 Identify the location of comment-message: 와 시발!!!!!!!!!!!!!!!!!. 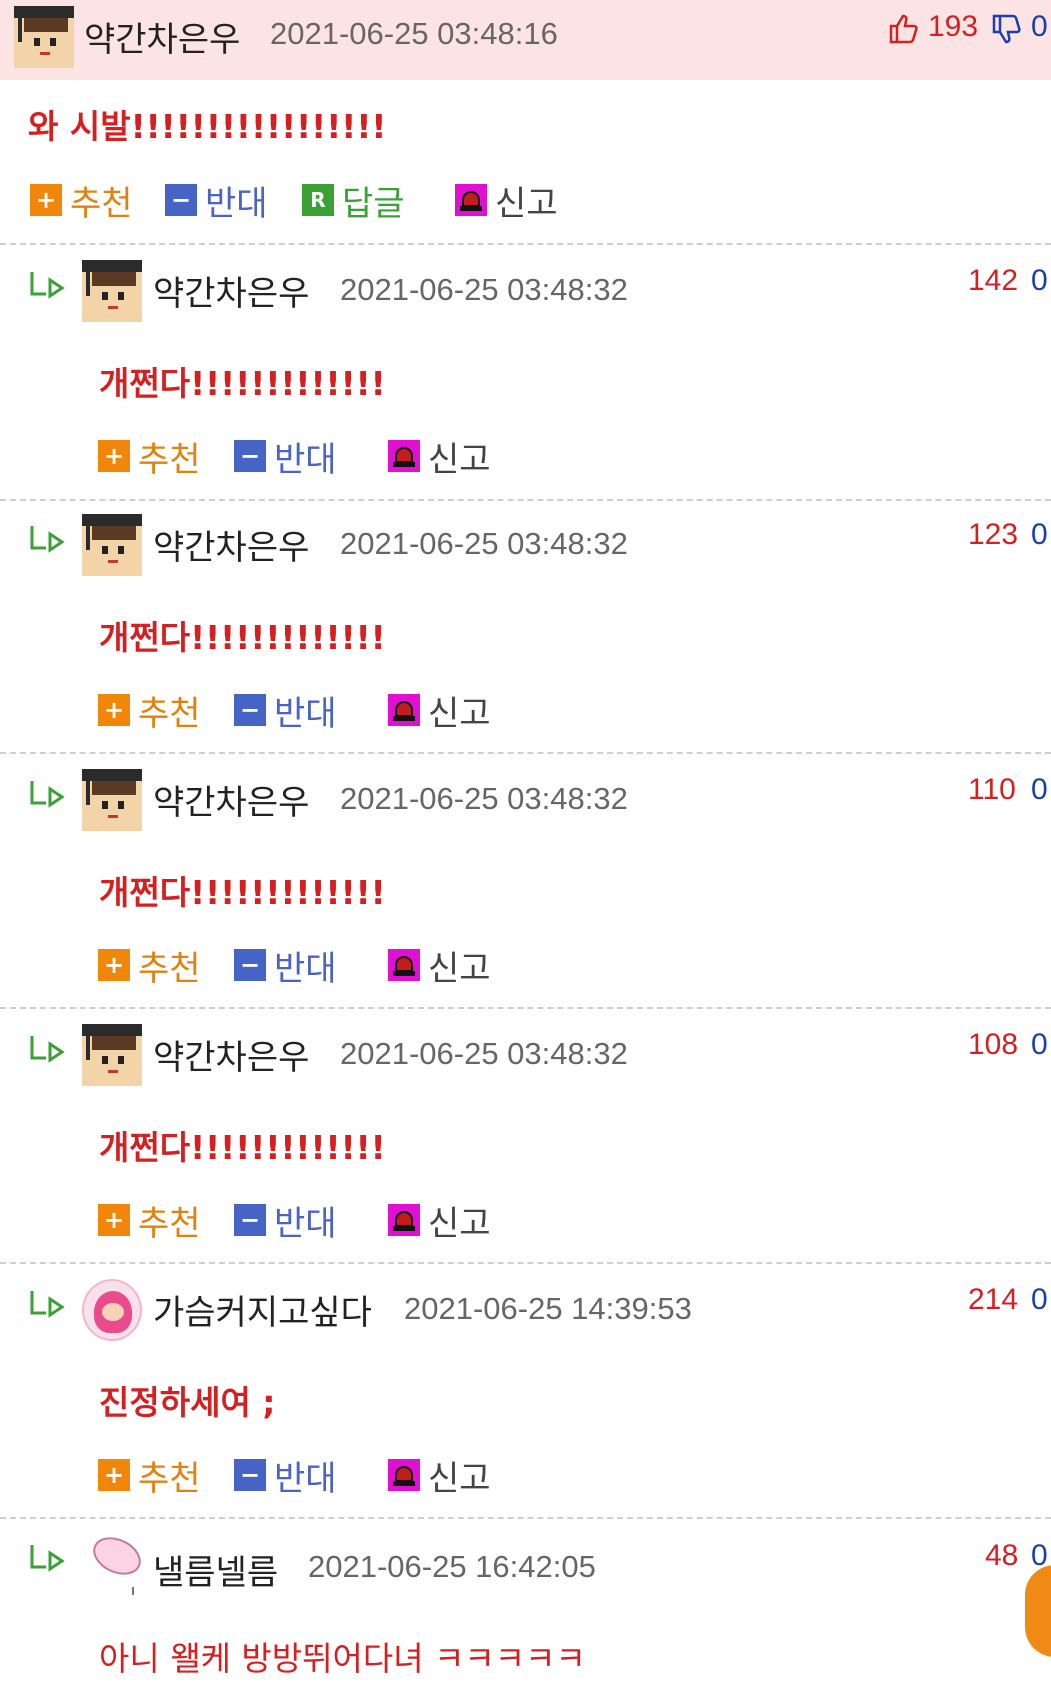
(207, 126).